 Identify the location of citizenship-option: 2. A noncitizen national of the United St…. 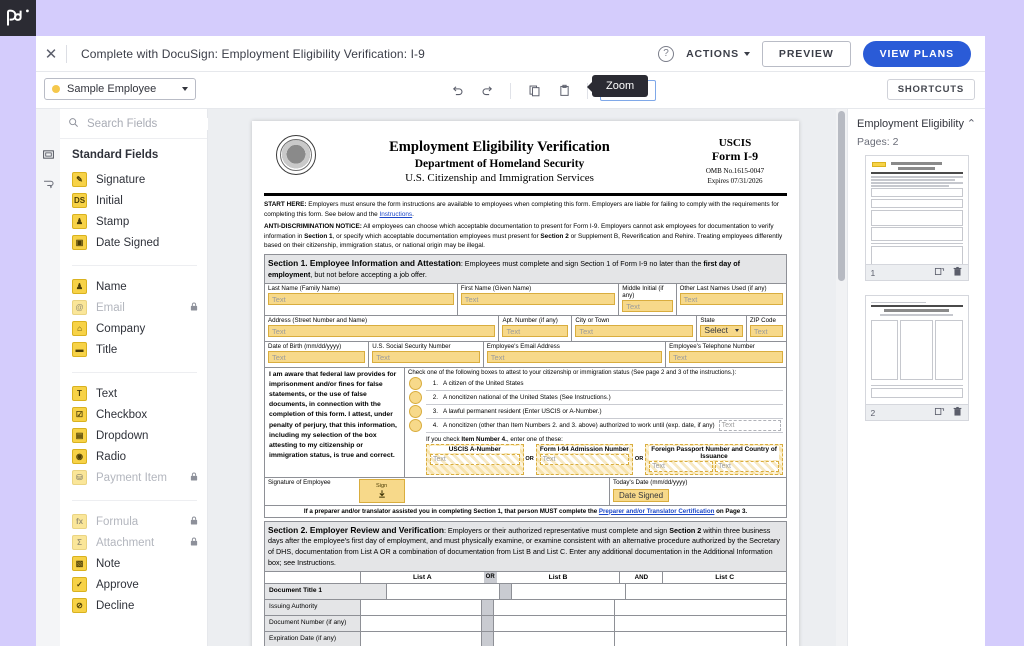
(596, 397).